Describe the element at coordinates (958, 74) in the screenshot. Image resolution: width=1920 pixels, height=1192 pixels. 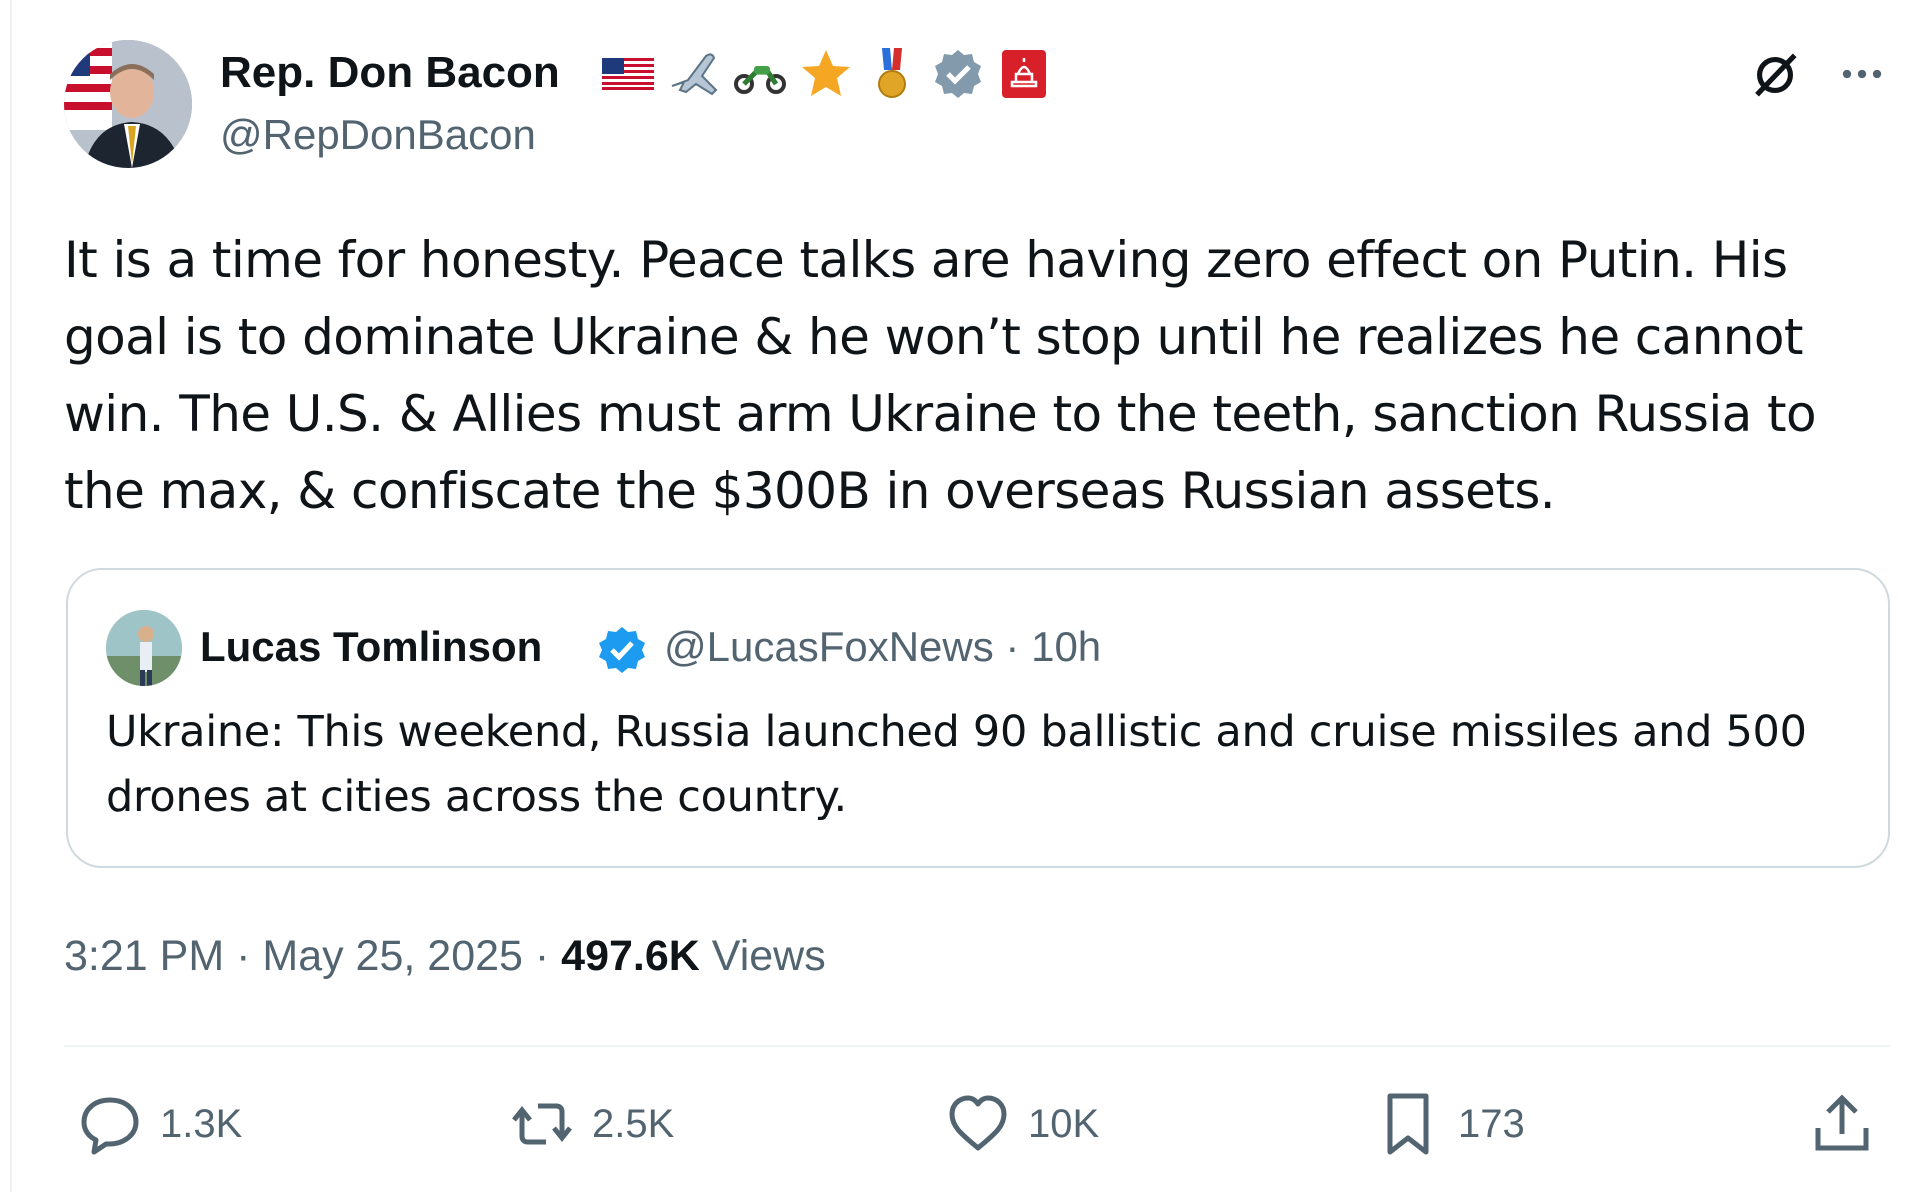
I see `verified-badge-icon` at that location.